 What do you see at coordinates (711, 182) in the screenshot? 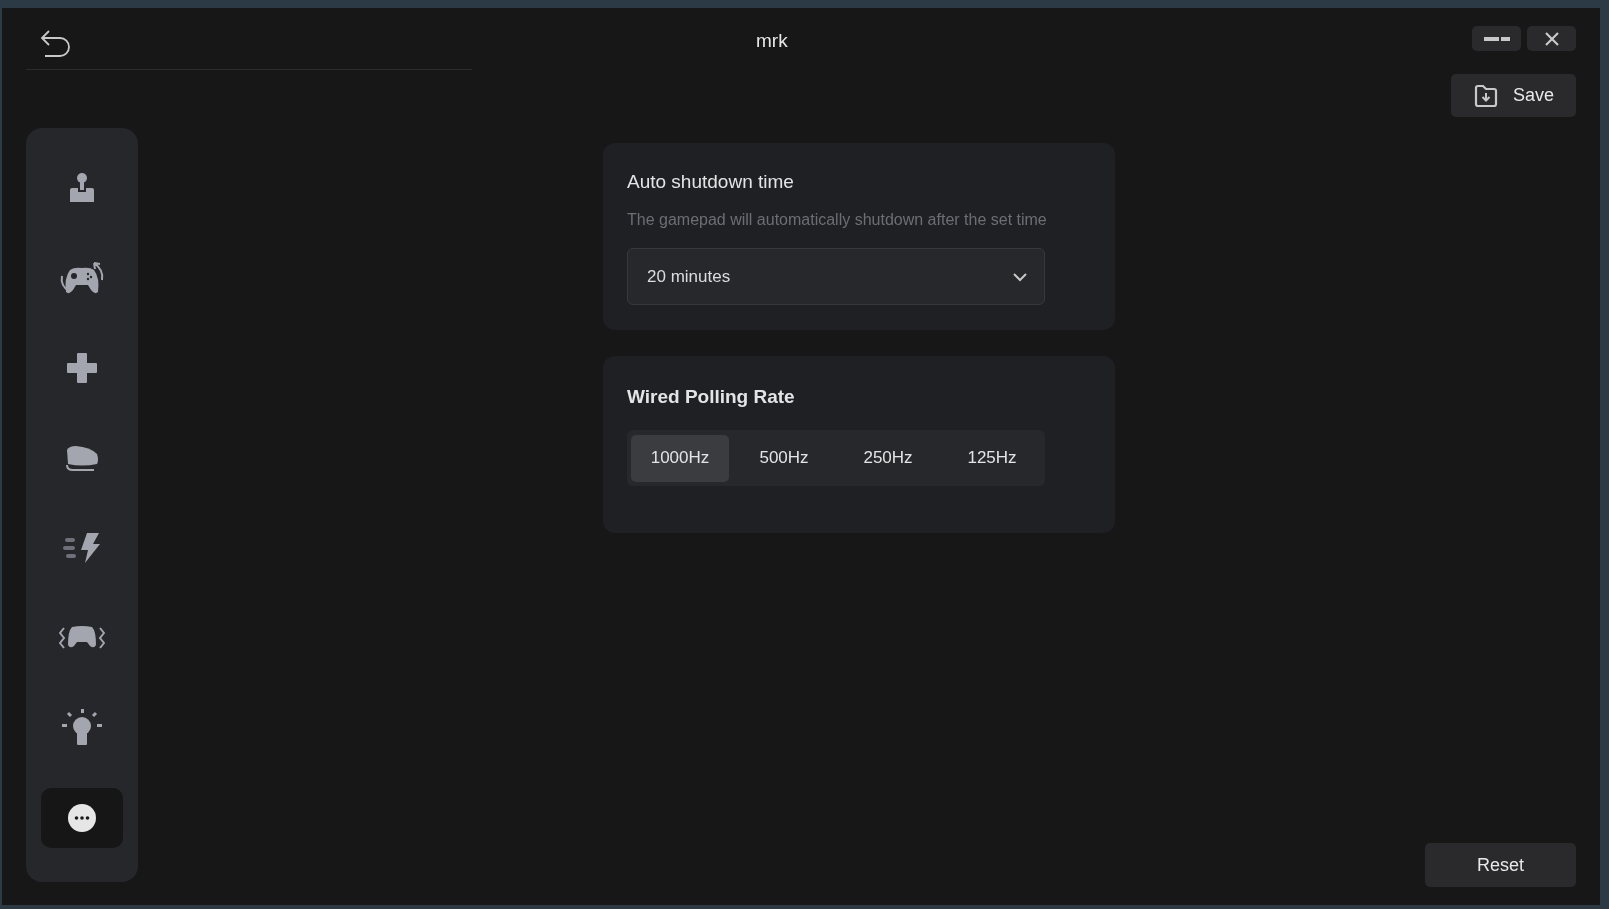
I see `section-title: Auto shutdown time` at bounding box center [711, 182].